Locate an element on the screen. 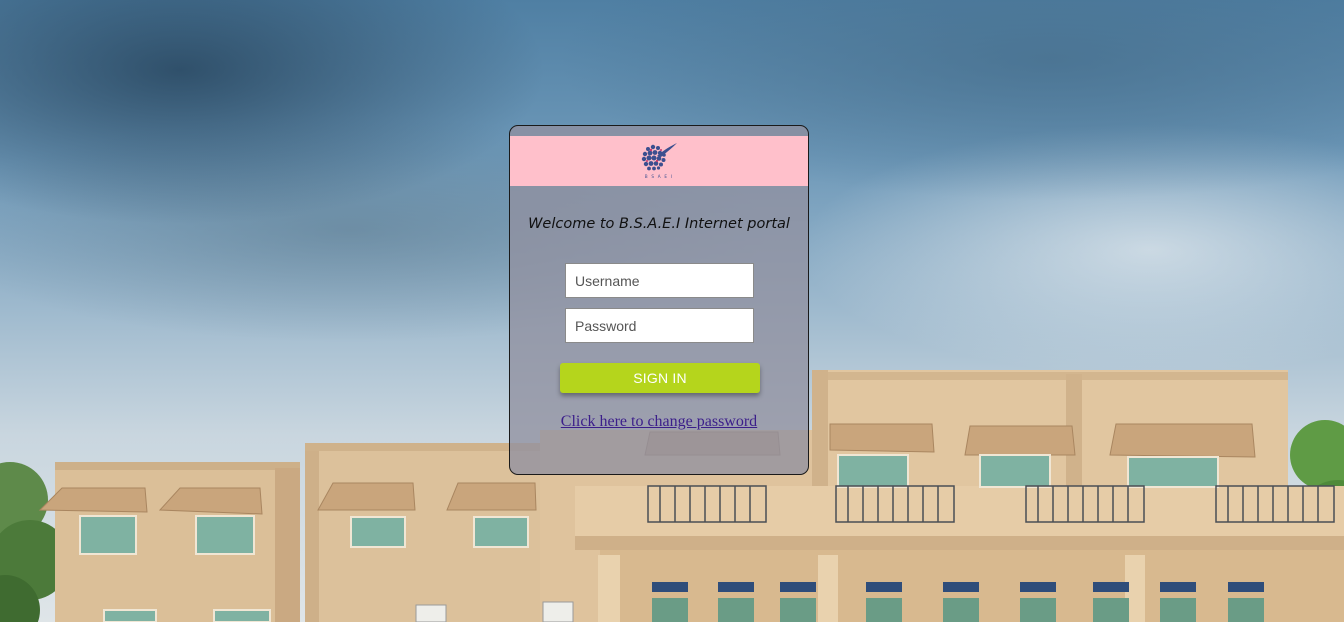 This screenshot has width=1344, height=622. change-password-link: Click here to change password is located at coordinates (659, 422).